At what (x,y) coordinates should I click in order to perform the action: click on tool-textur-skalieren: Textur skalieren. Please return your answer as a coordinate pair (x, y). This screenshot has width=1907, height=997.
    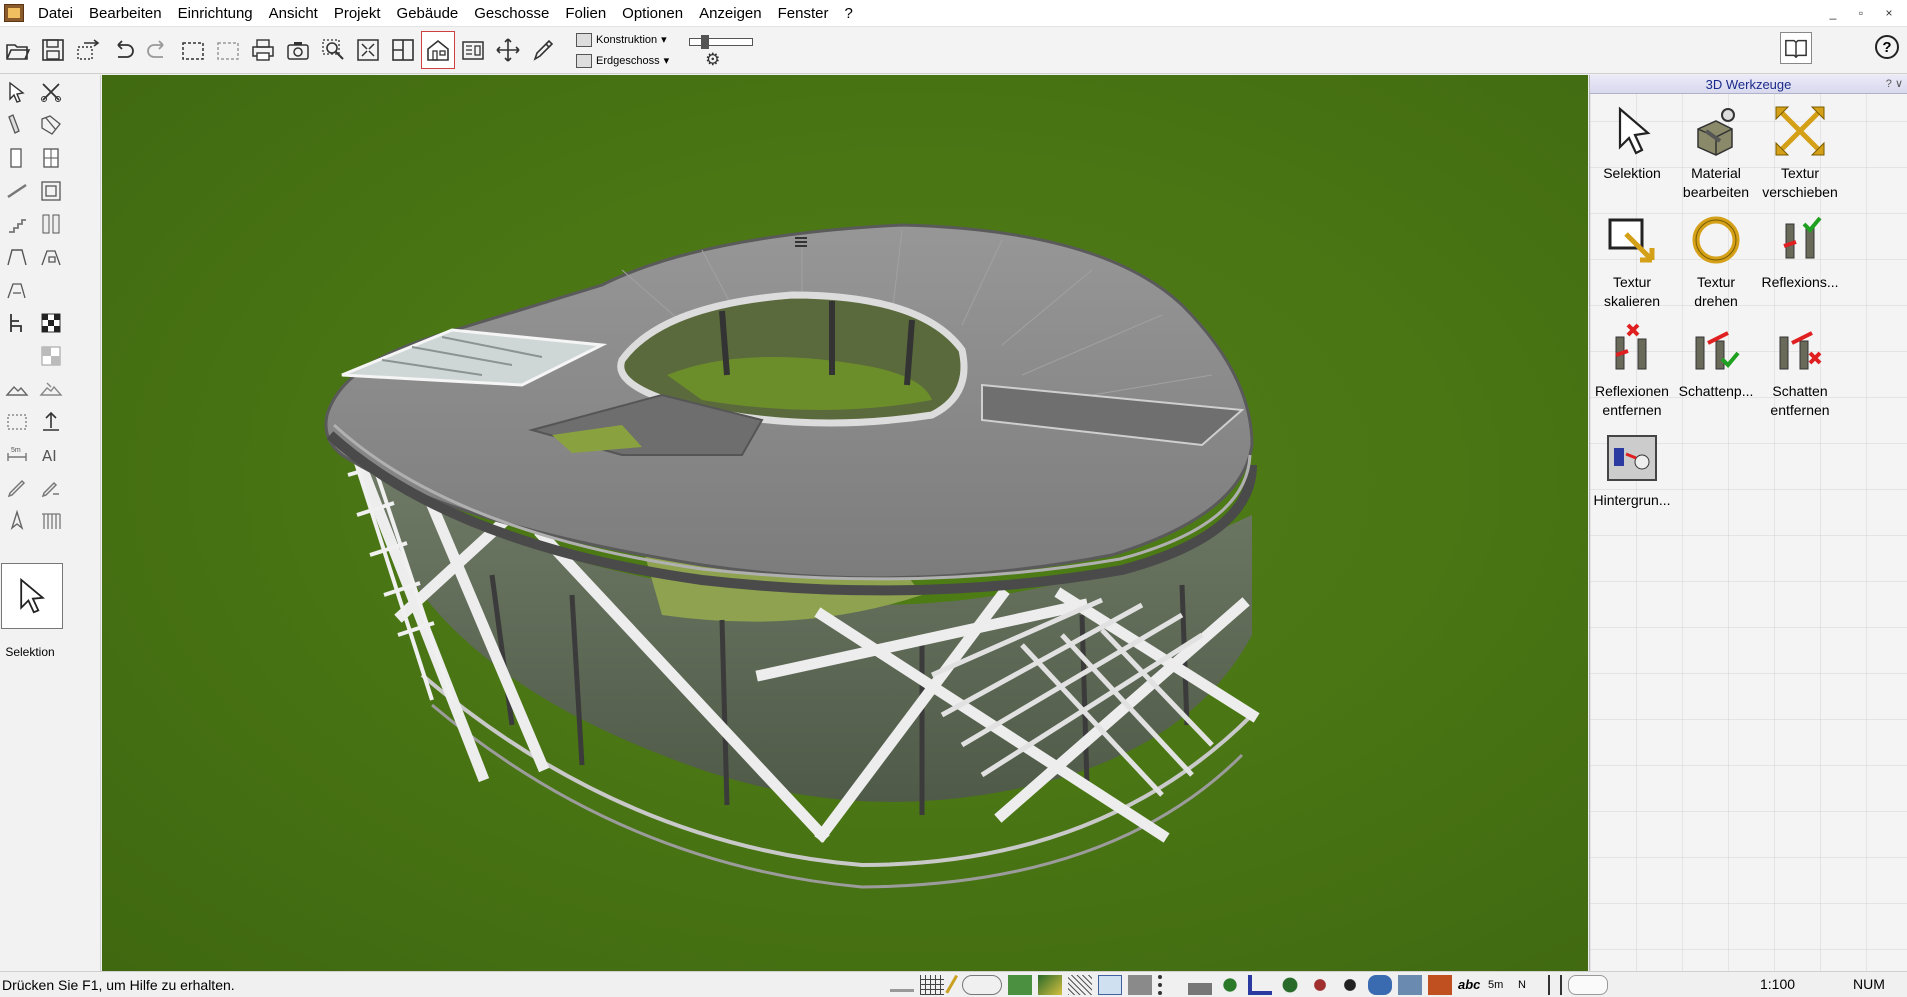
    Looking at the image, I should click on (1632, 263).